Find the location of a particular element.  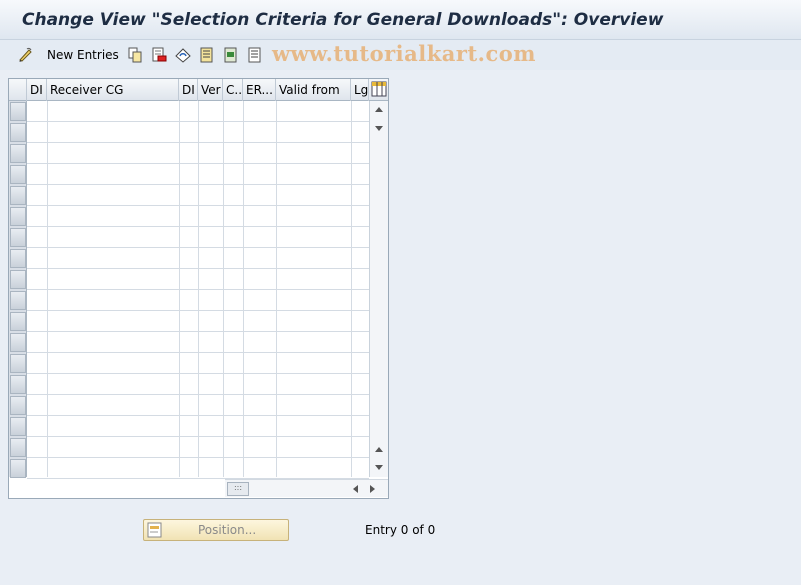

delete-icon is located at coordinates (159, 55).